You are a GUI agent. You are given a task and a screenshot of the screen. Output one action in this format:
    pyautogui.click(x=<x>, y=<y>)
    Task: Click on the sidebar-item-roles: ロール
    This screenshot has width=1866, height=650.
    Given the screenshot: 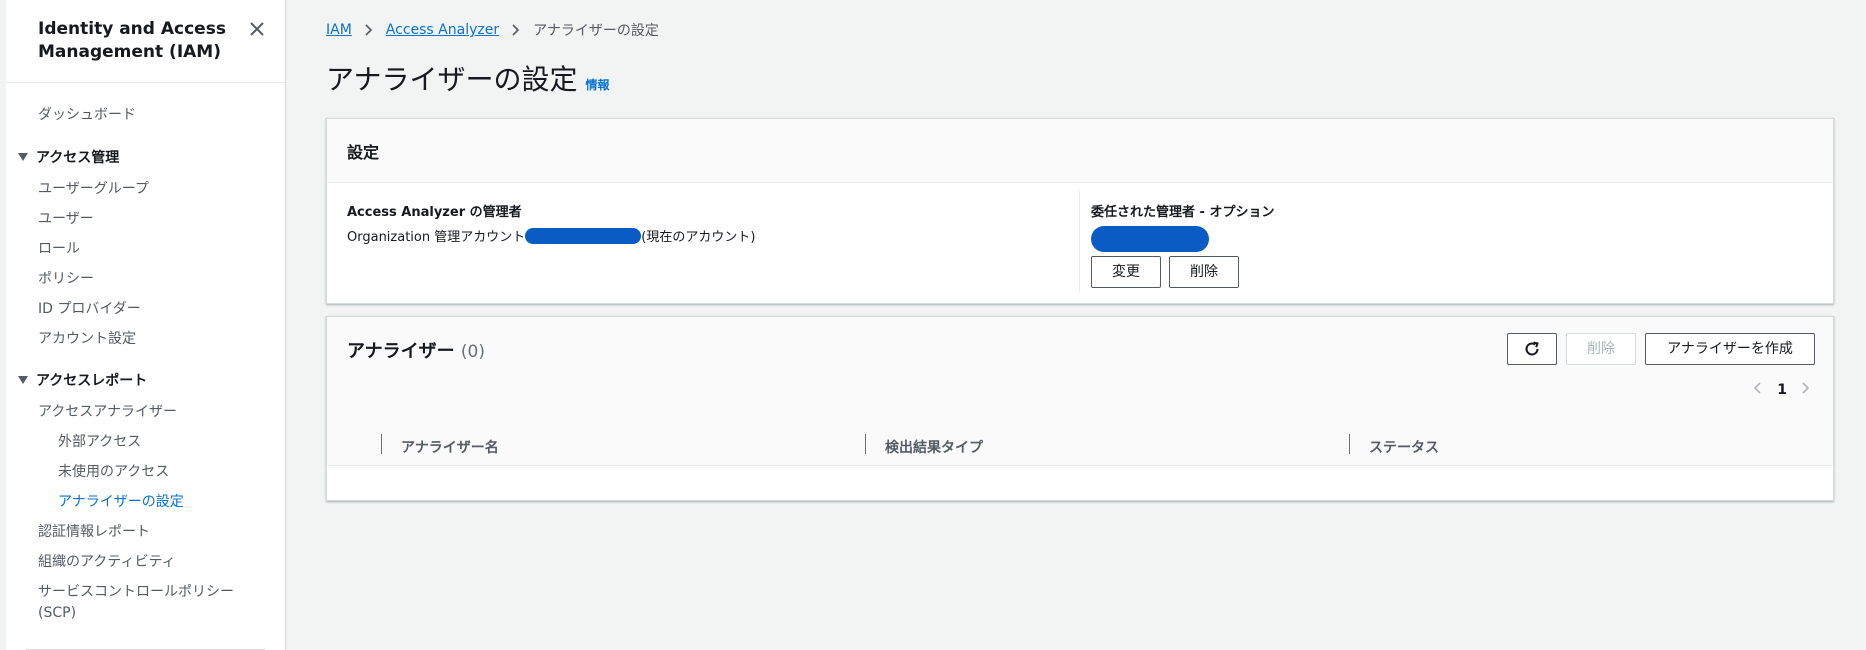 What is the action you would take?
    pyautogui.click(x=59, y=248)
    